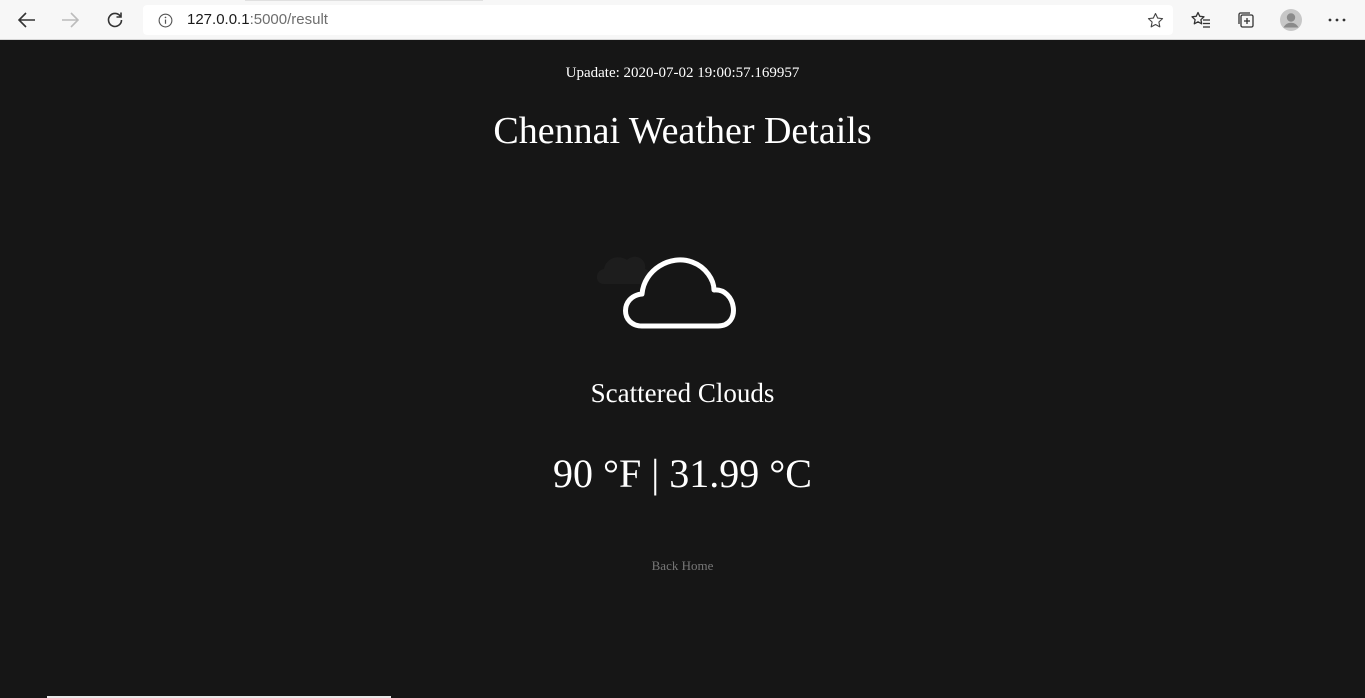 The width and height of the screenshot is (1365, 698). Describe the element at coordinates (218, 19) in the screenshot. I see `url-host: 127.0.0.1` at that location.